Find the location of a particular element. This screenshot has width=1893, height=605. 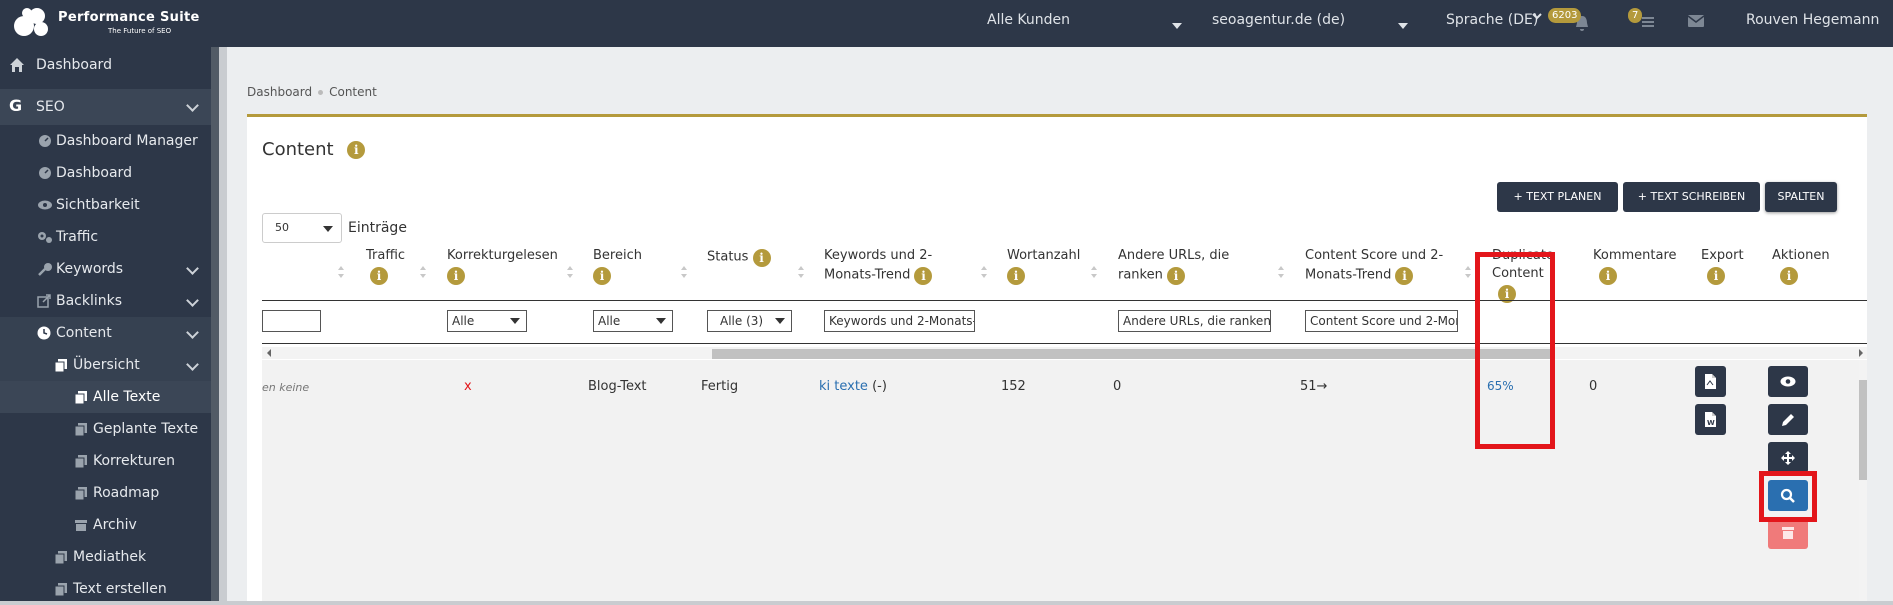

header-content-score: Content Score und 2- Monats-Trend i is located at coordinates (1374, 266).